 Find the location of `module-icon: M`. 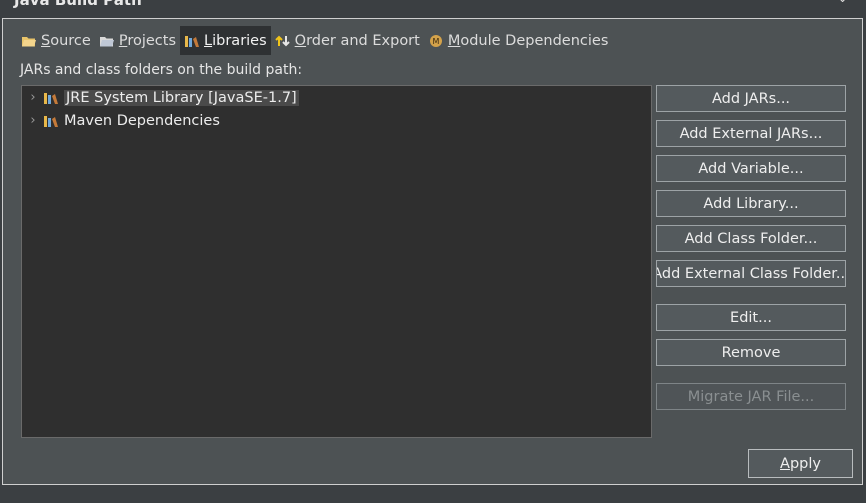

module-icon: M is located at coordinates (435, 40).